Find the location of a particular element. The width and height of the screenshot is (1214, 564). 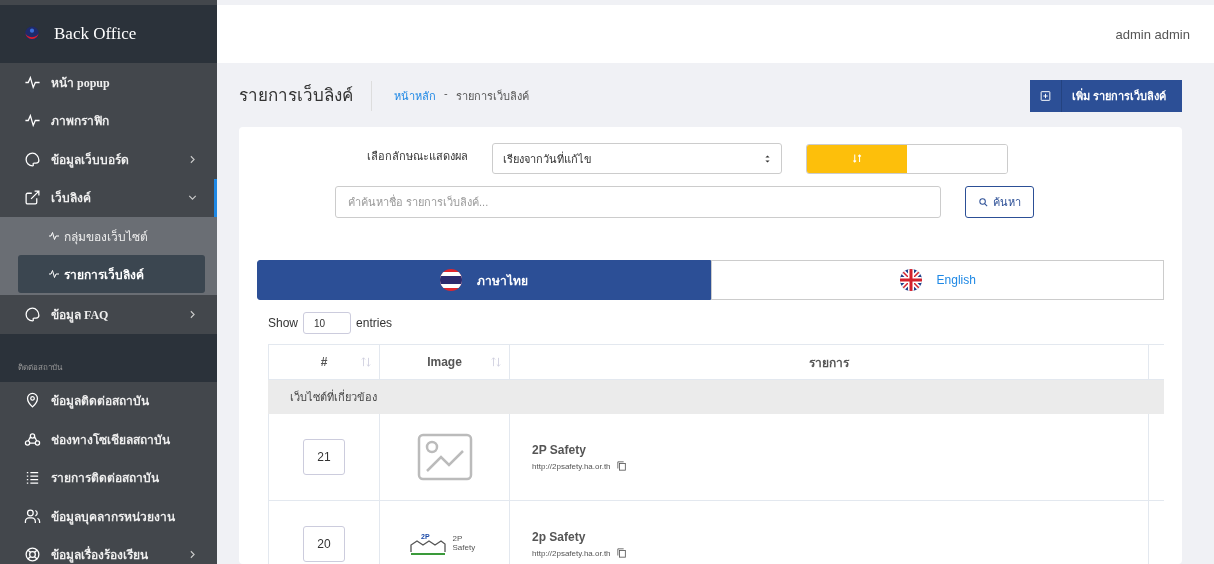

users-icon is located at coordinates (32, 516).